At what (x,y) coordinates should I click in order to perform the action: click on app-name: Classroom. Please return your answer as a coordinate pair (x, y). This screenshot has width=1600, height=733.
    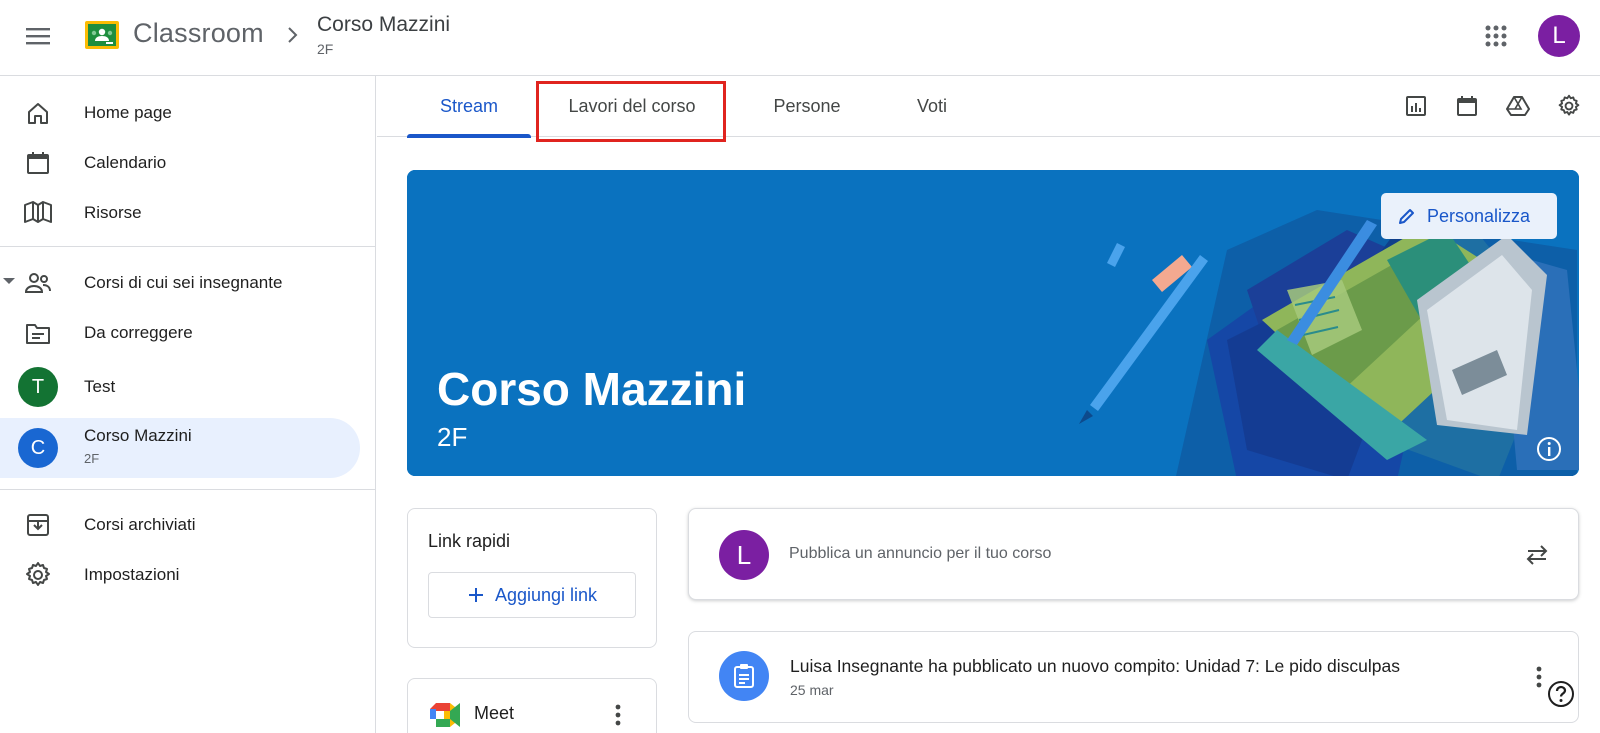
    Looking at the image, I should click on (198, 33).